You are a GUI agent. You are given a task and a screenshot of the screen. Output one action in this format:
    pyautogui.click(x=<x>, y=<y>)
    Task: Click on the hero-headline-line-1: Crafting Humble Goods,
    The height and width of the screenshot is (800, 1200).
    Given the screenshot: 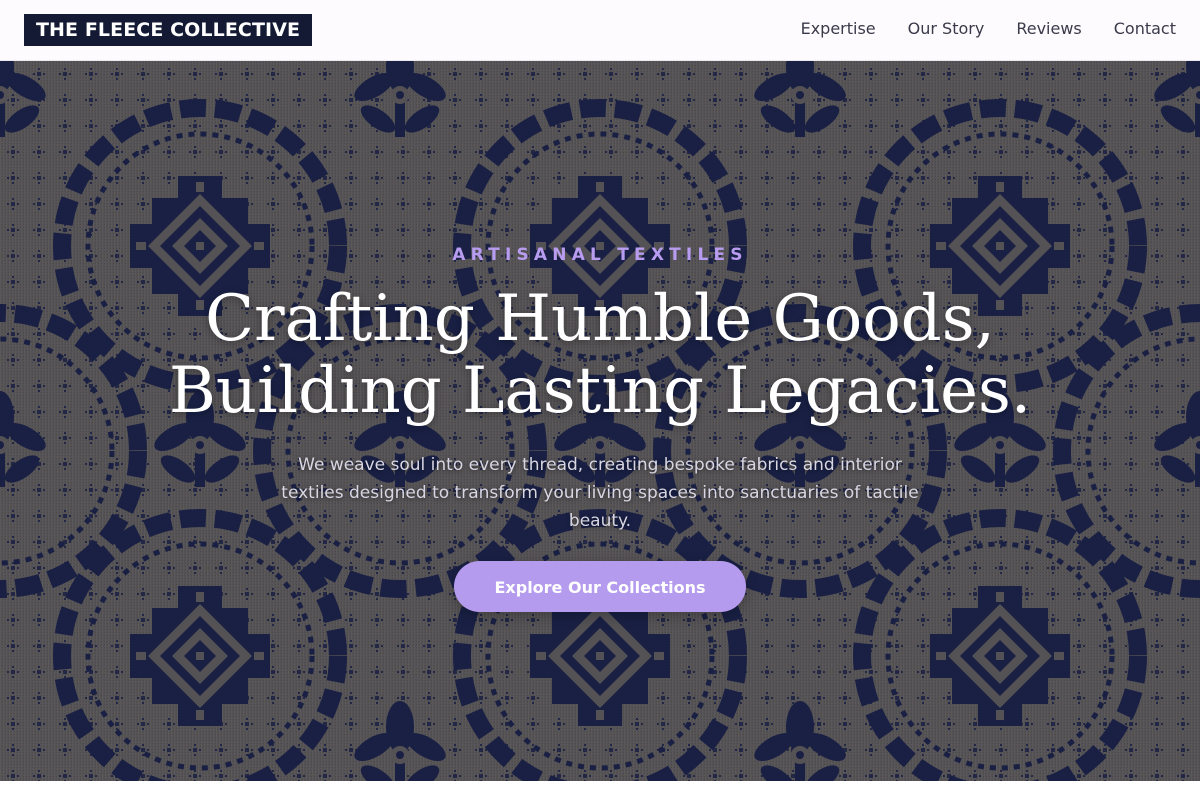 What is the action you would take?
    pyautogui.click(x=600, y=319)
    